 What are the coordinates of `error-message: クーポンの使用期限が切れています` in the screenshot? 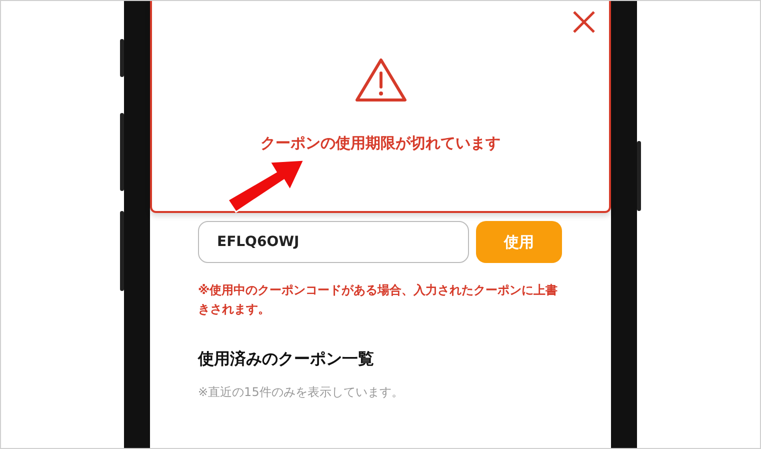 It's located at (380, 143).